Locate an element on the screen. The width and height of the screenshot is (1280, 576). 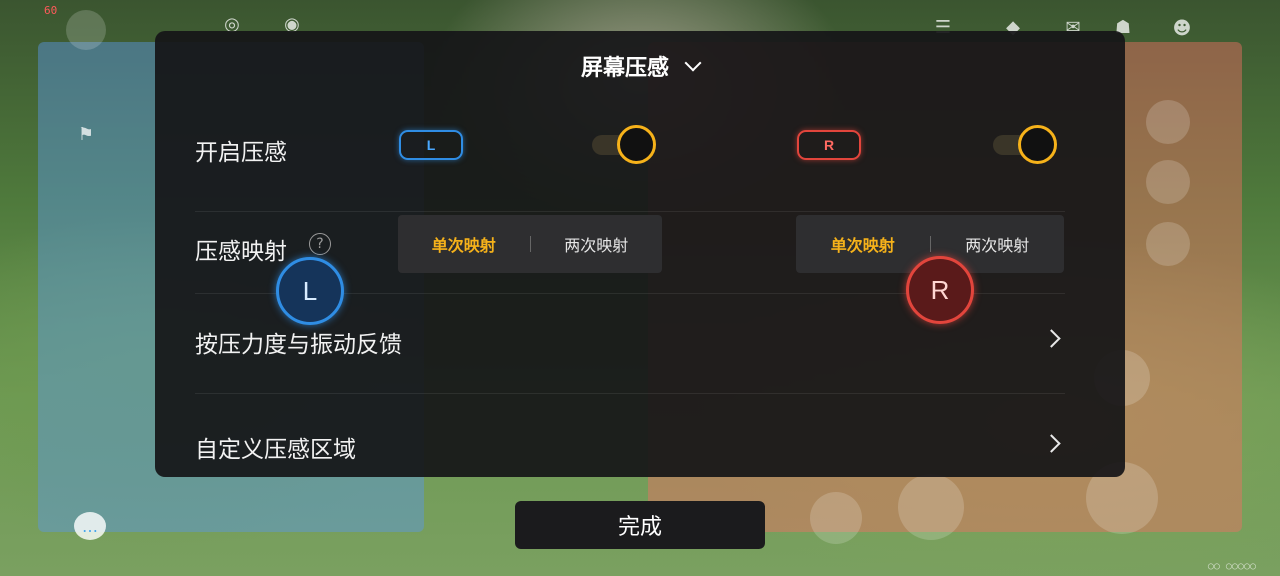
left-single-mapping-option: 单次映射 is located at coordinates (464, 244).